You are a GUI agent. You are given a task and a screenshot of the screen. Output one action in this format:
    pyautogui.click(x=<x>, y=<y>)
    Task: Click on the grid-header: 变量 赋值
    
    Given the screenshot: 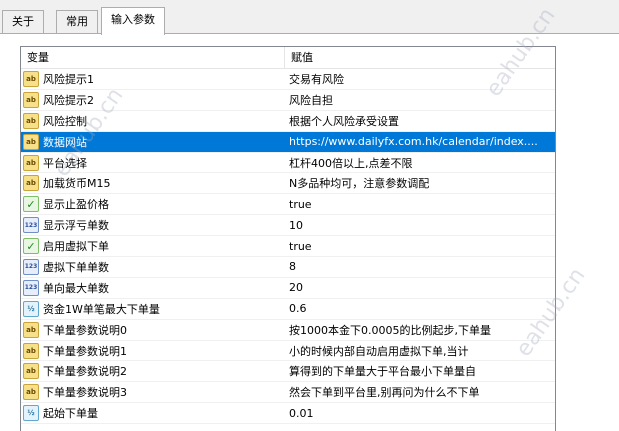 What is the action you would take?
    pyautogui.click(x=288, y=58)
    